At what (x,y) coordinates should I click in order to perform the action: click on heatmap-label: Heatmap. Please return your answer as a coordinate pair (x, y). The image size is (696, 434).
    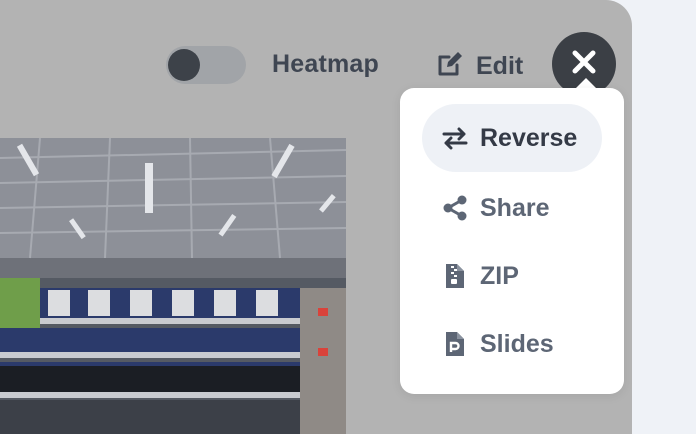
    Looking at the image, I should click on (325, 64).